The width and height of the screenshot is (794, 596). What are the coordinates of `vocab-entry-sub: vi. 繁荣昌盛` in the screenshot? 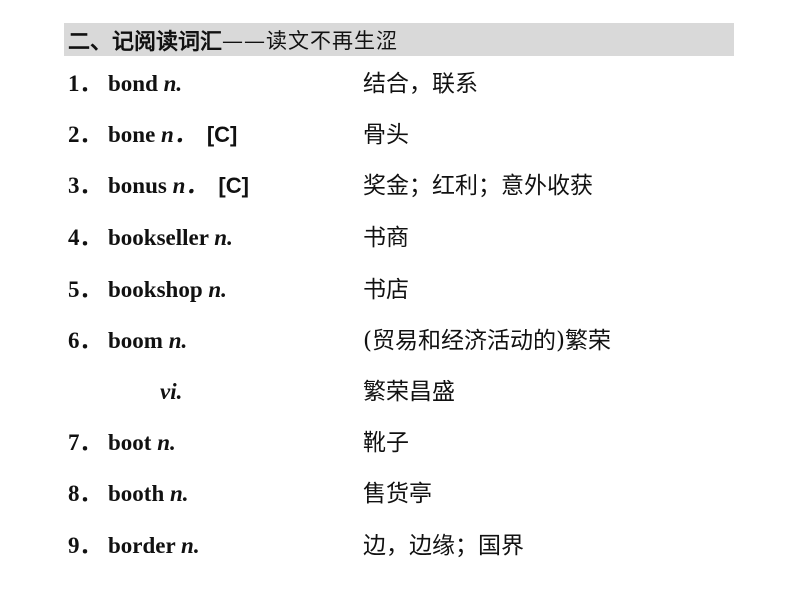 It's located at (397, 392).